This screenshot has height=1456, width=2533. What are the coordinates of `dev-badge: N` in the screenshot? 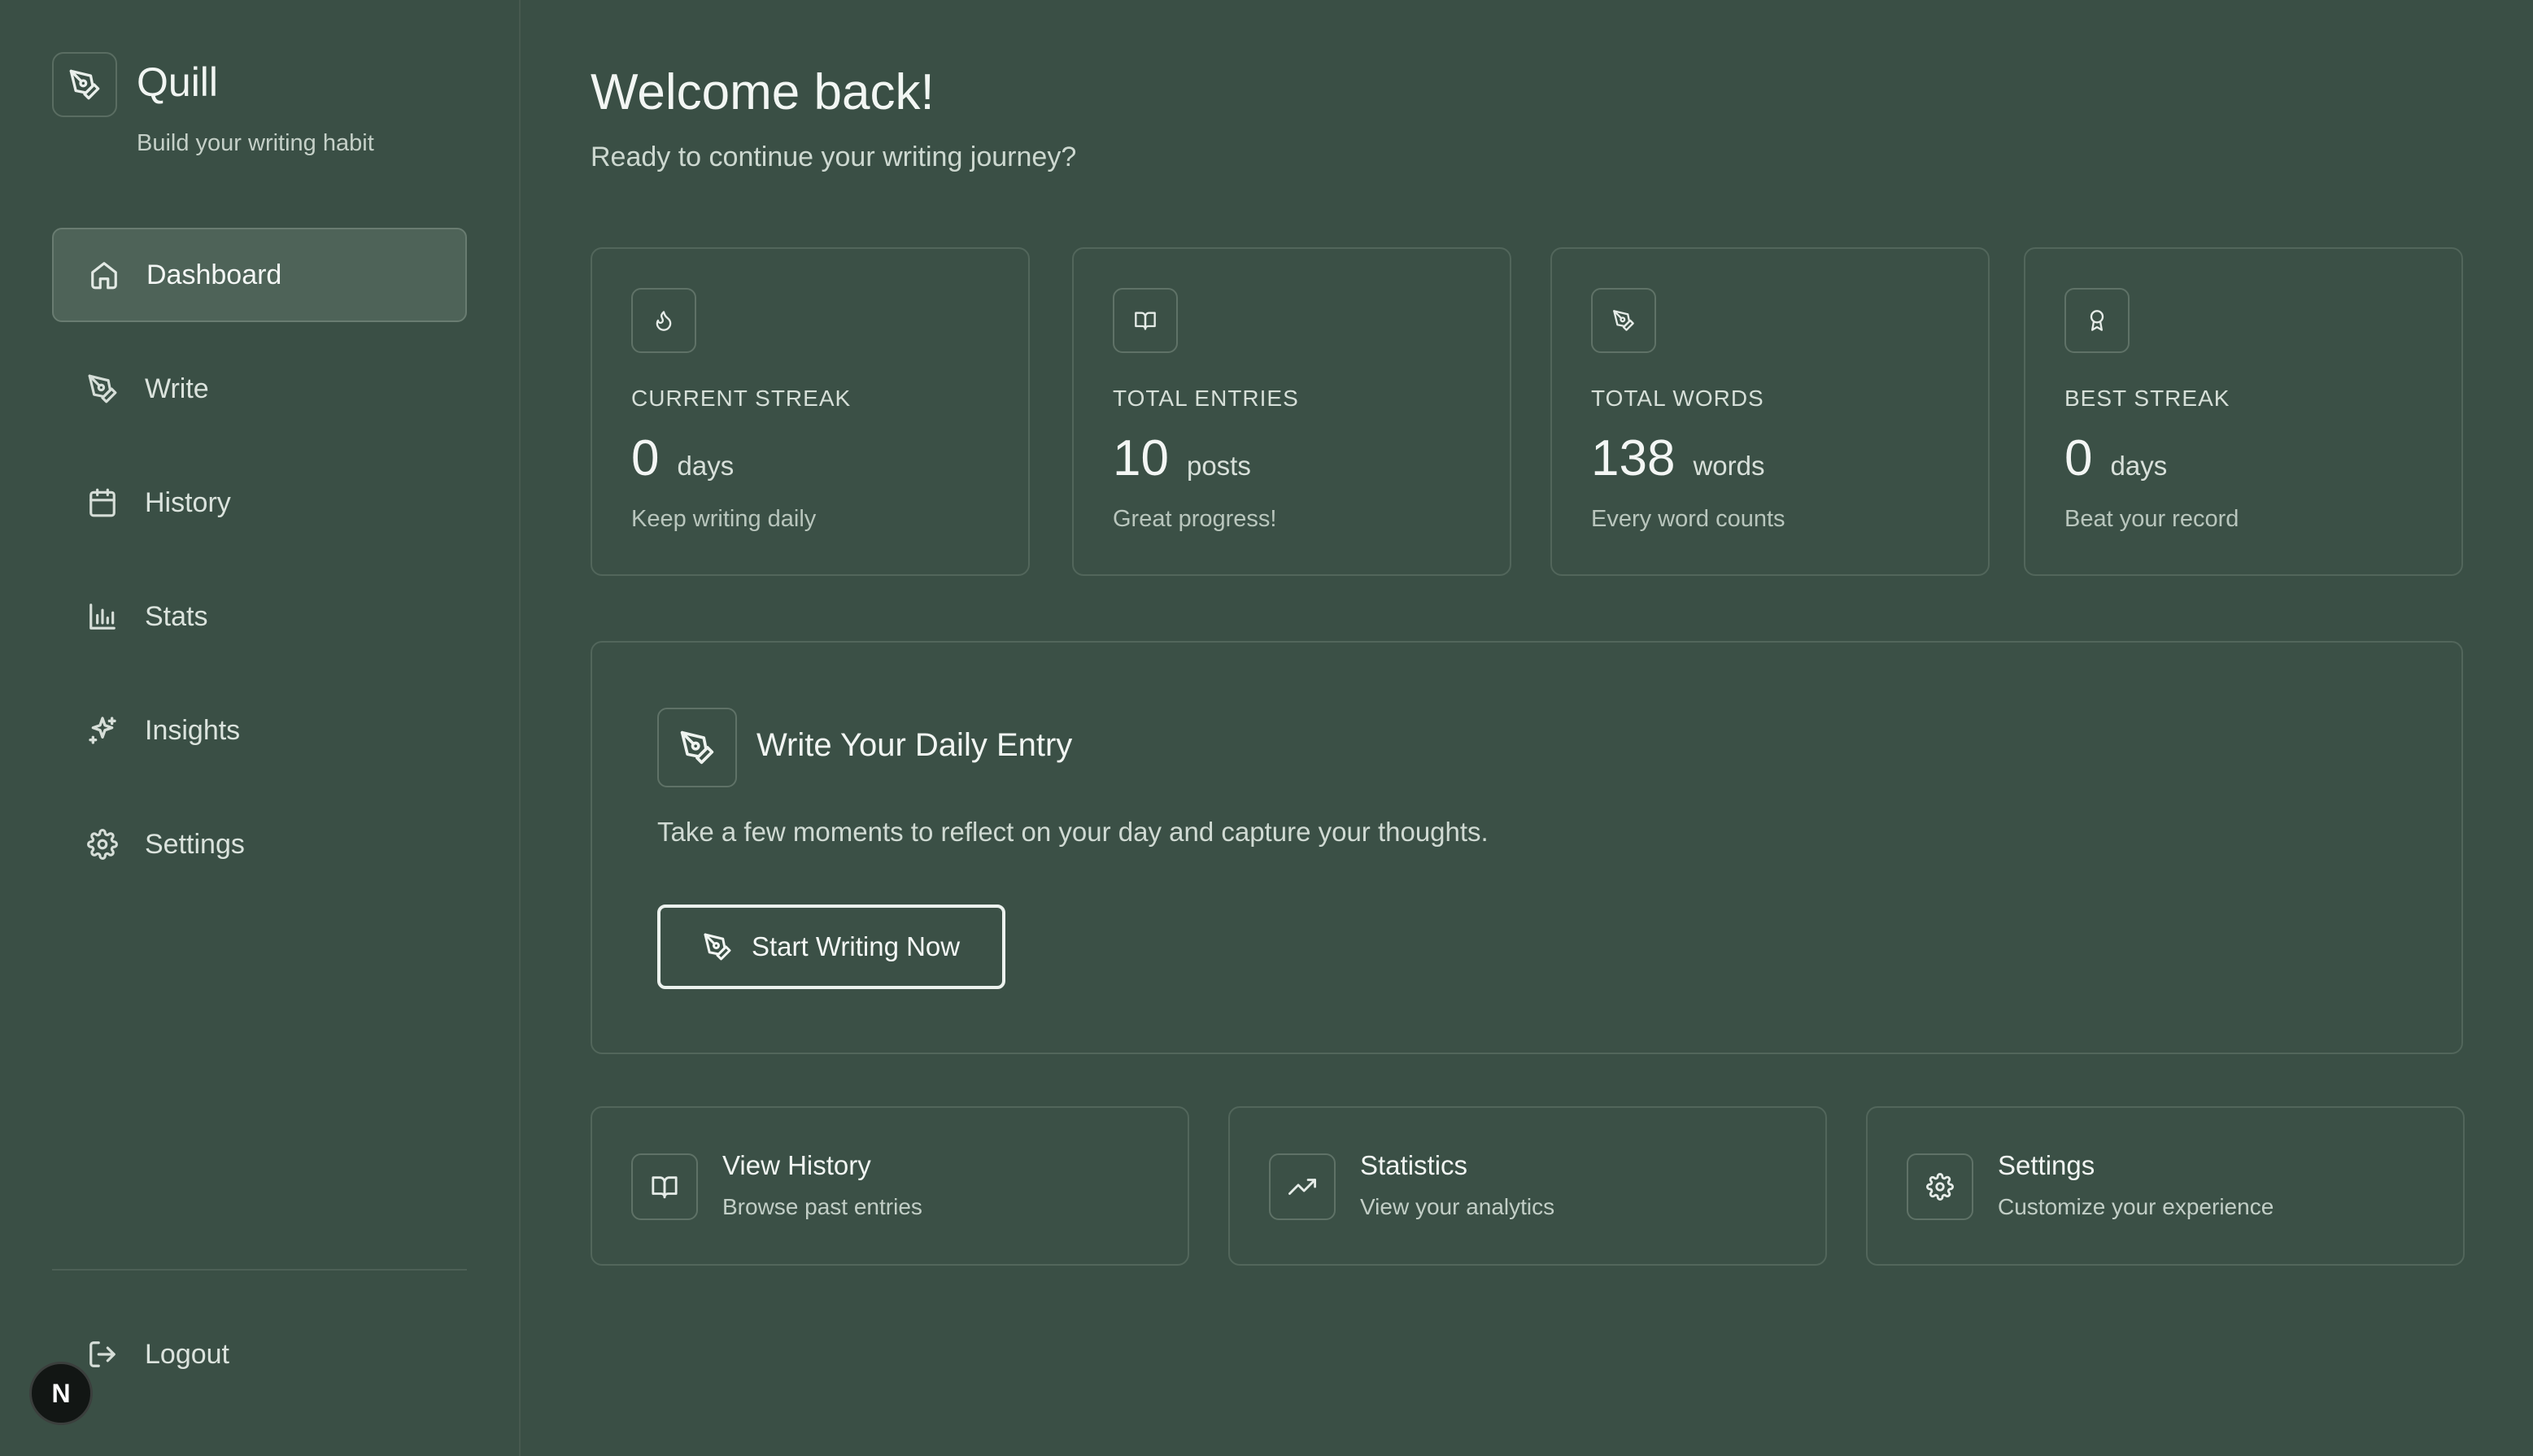 It's located at (61, 1394).